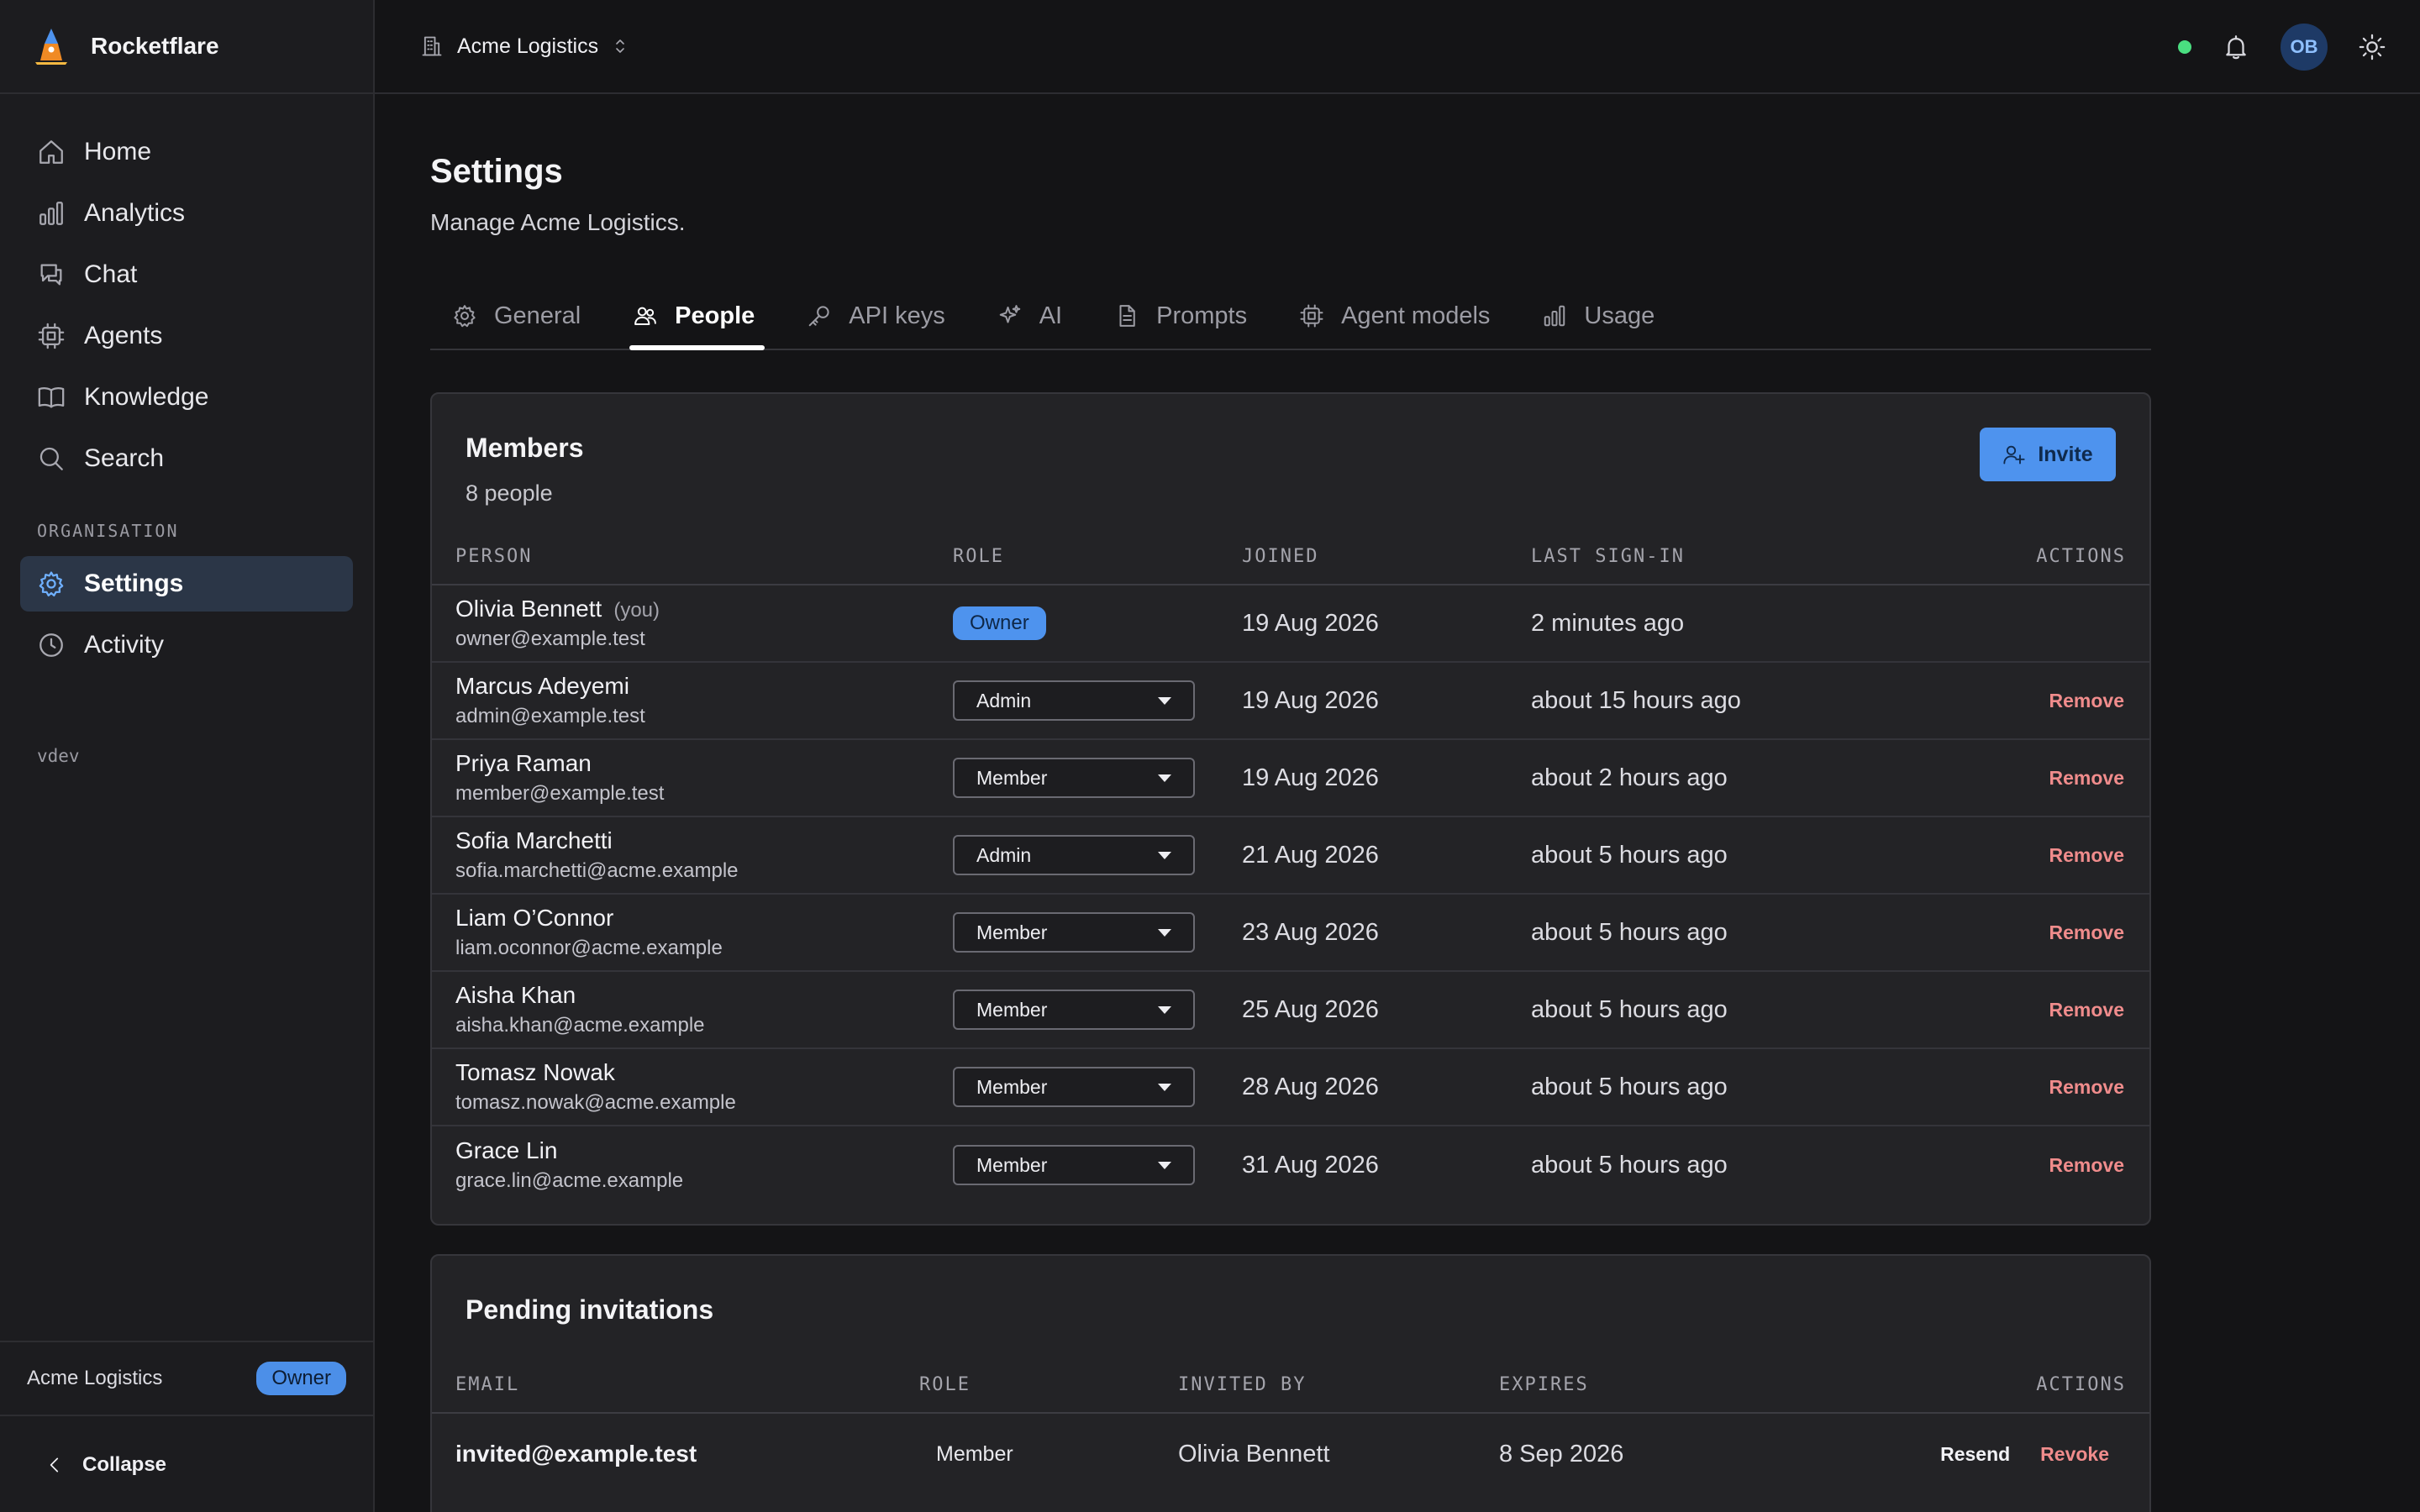 The width and height of the screenshot is (2420, 1512). I want to click on person-cell: Grace Lin grace.lin@acme.example, so click(692, 1165).